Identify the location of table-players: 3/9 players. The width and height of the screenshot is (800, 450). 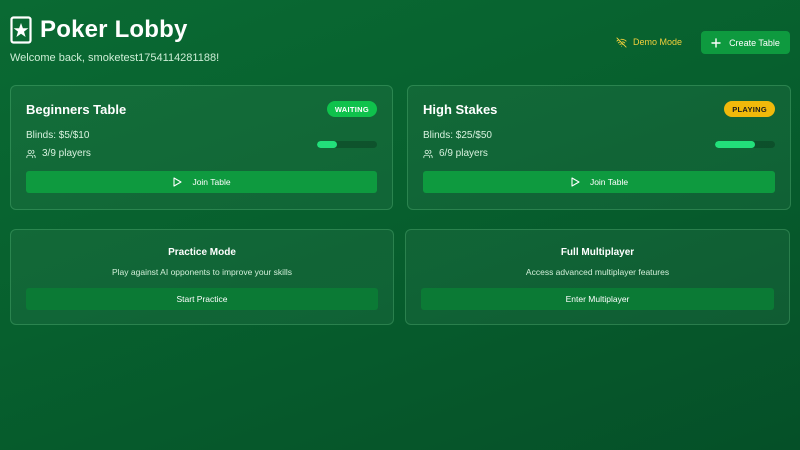
(58, 153).